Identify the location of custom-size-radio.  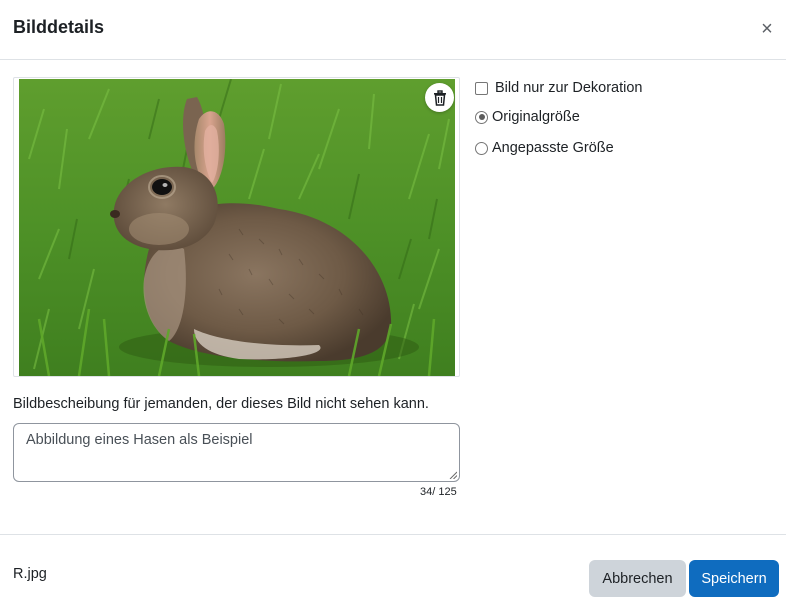
(481, 148).